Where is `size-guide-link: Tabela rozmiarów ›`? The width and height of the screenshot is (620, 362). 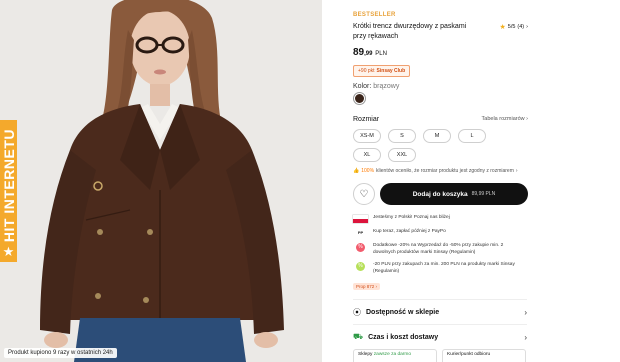
size-guide-link: Tabela rozmiarów › is located at coordinates (505, 119).